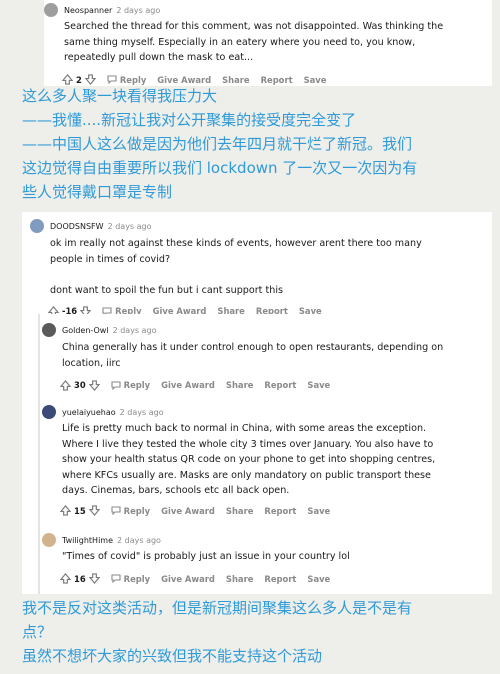 This screenshot has height=674, width=500. Describe the element at coordinates (89, 412) in the screenshot. I see `username: yuelaiyuehao` at that location.